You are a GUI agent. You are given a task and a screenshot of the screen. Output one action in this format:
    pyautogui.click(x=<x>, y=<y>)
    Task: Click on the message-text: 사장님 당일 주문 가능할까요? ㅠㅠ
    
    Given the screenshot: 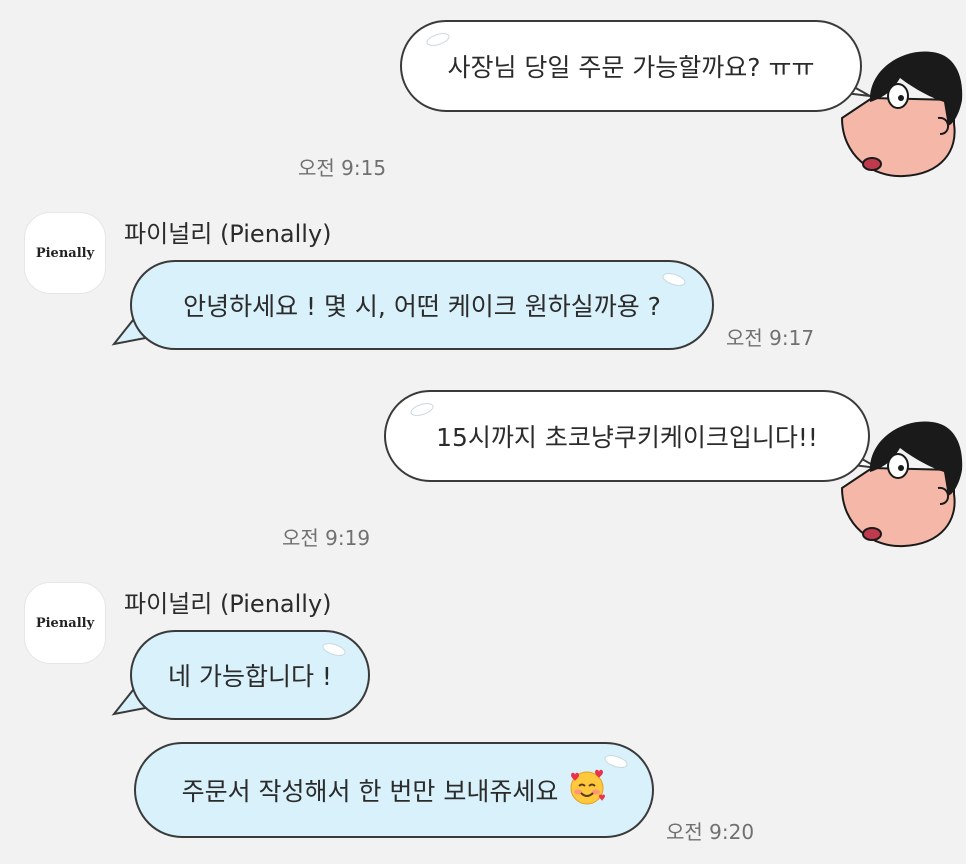 What is the action you would take?
    pyautogui.click(x=631, y=67)
    